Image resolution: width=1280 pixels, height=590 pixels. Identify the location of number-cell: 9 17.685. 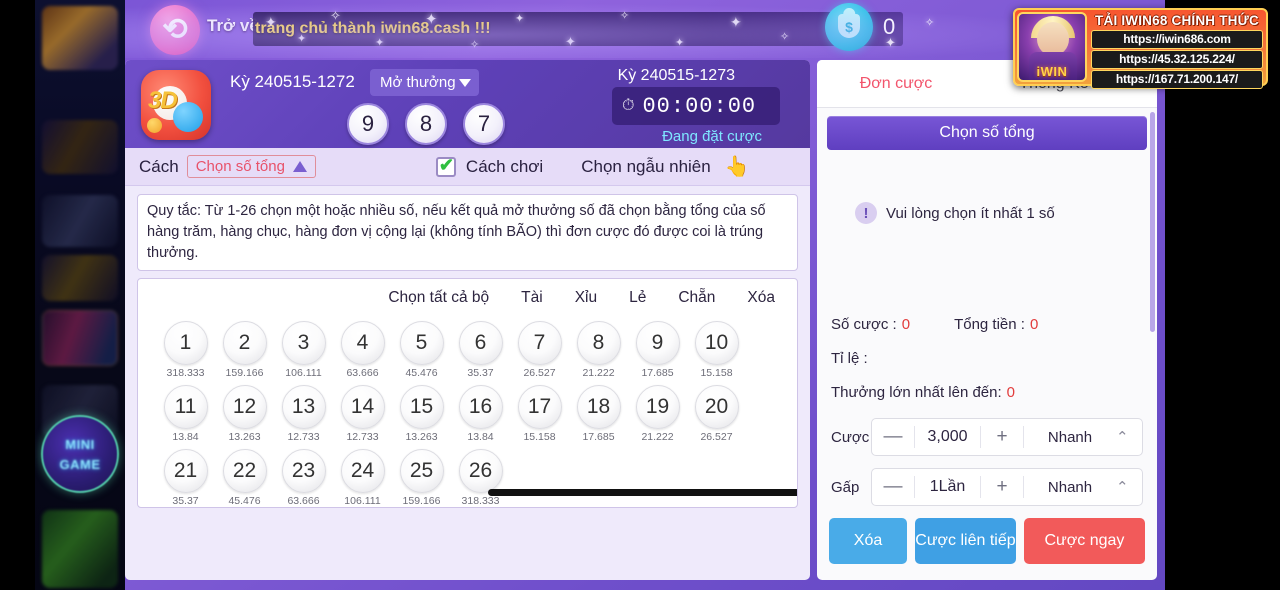
(657, 350).